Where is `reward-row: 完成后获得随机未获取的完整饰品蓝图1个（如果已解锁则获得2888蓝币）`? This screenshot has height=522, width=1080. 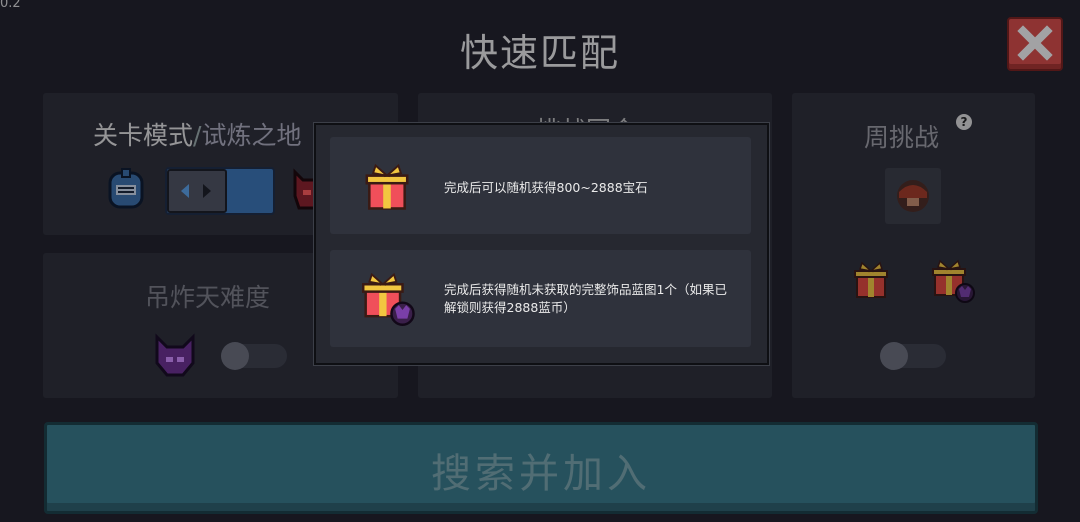
reward-row: 完成后获得随机未获取的完整饰品蓝图1个（如果已解锁则获得2888蓝币） is located at coordinates (540, 298).